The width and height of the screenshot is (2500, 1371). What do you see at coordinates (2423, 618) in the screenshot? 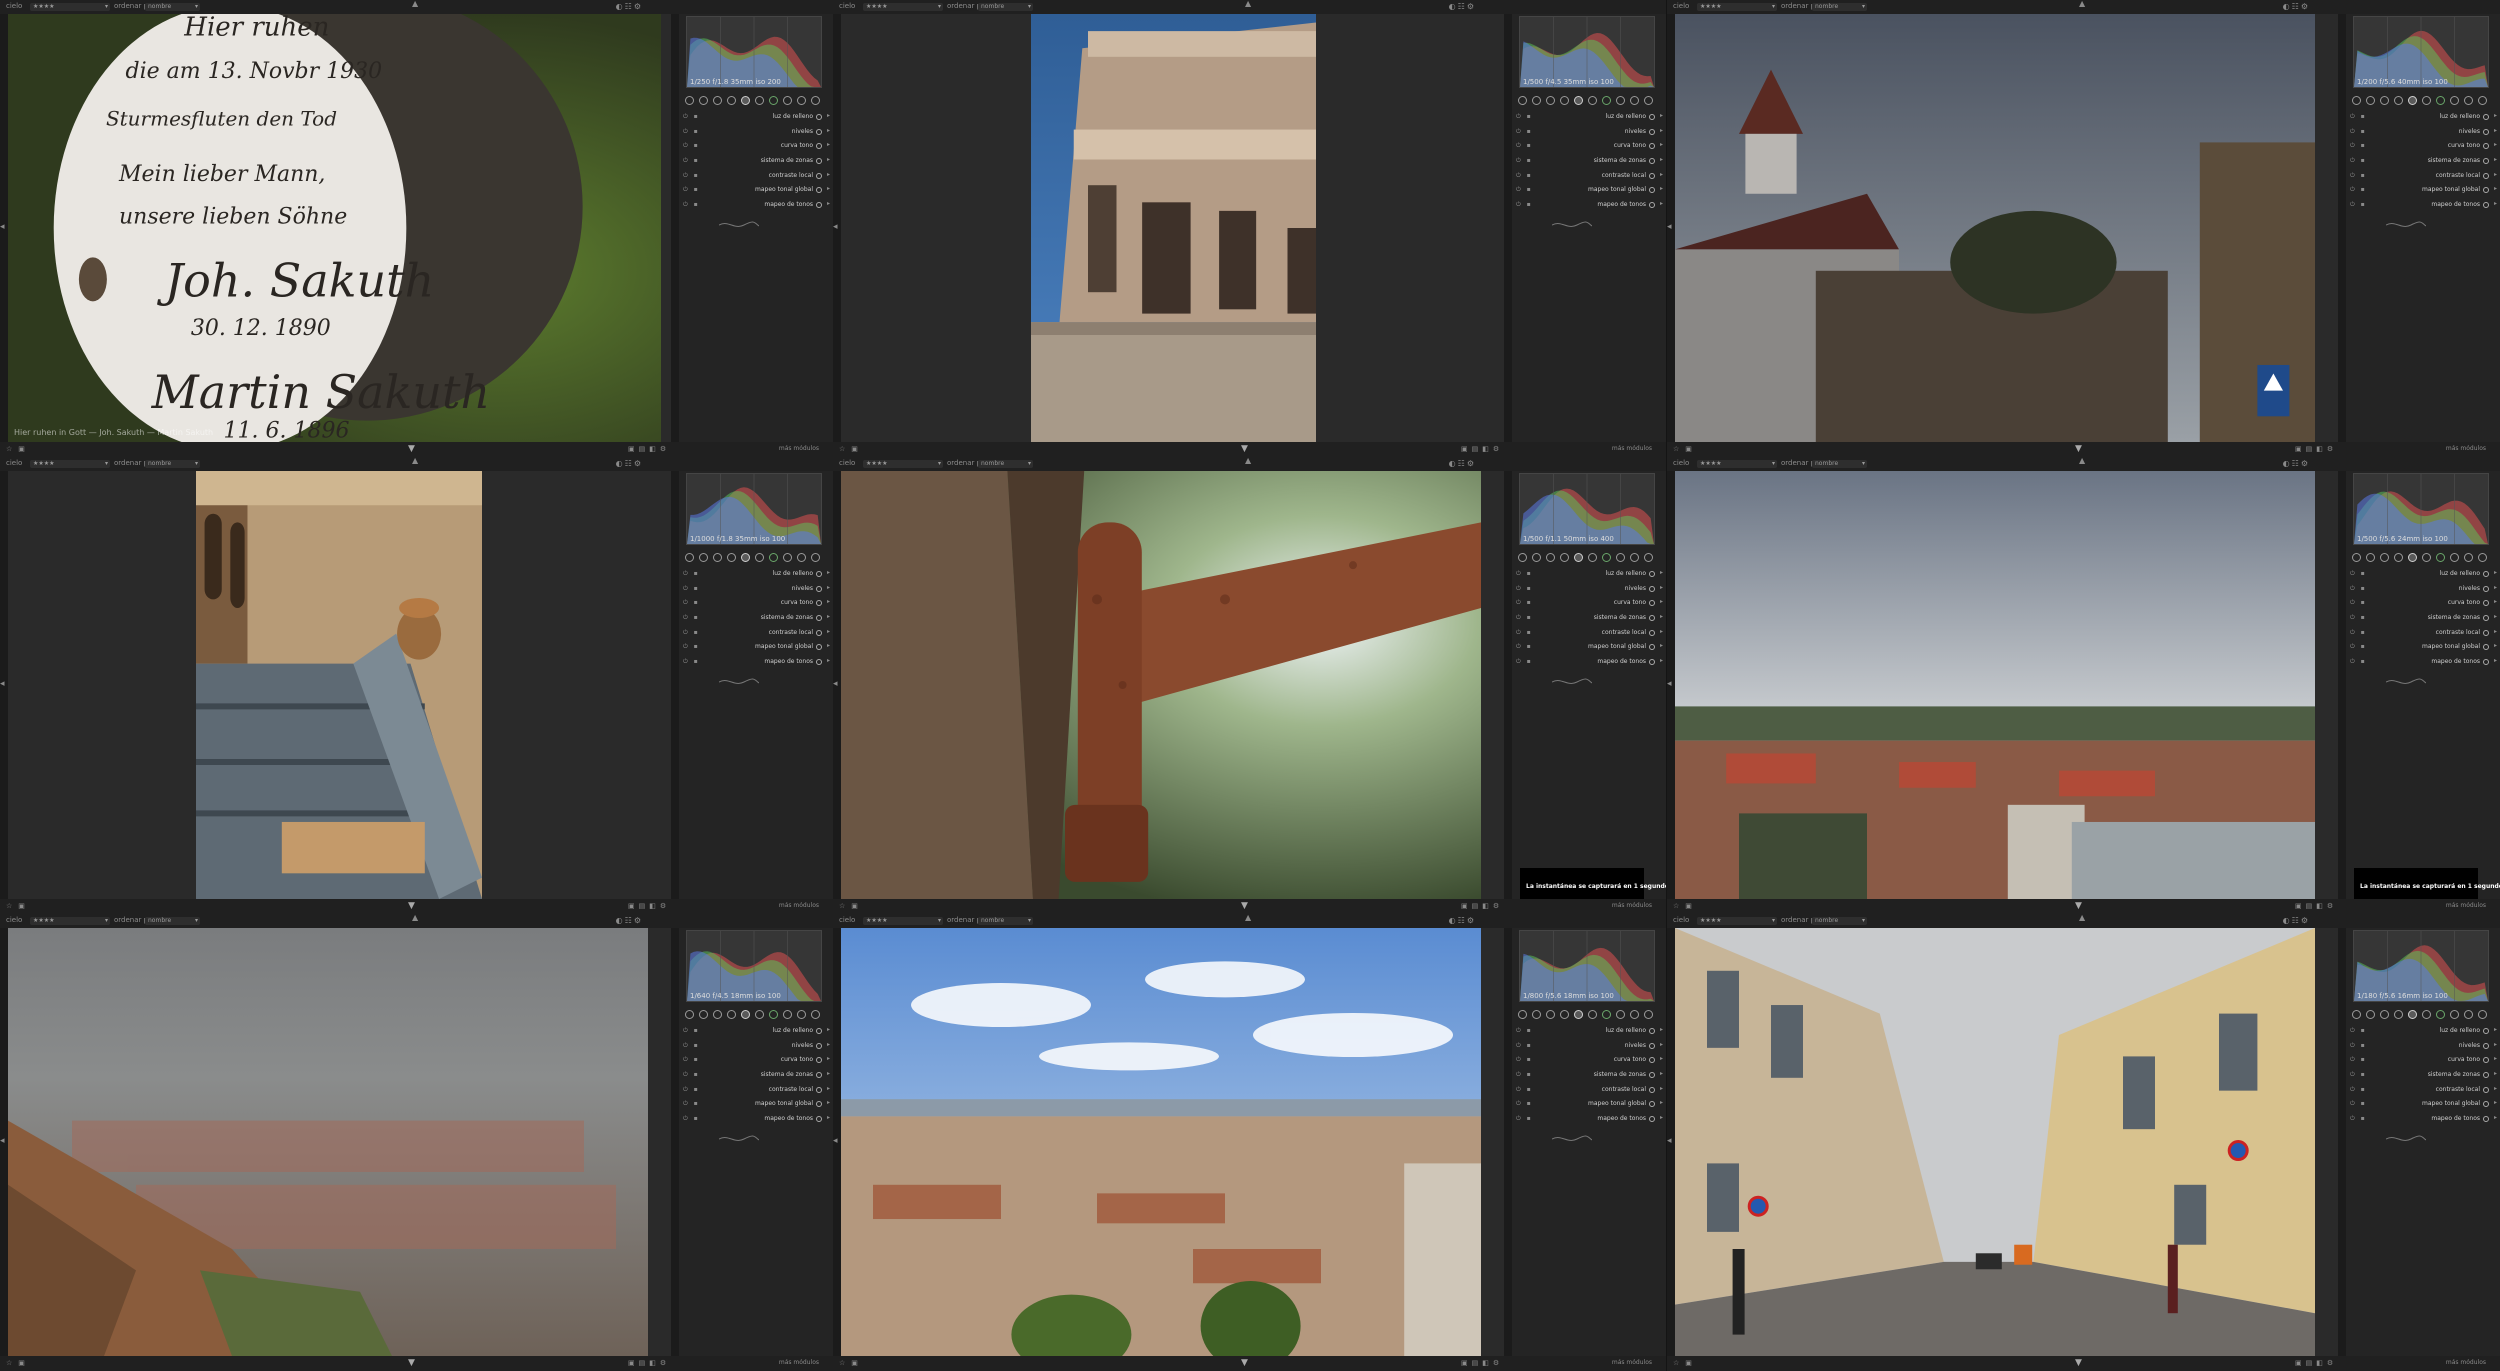
I see `module-row: ⏻ ▪ sistema de zonas ▸` at bounding box center [2423, 618].